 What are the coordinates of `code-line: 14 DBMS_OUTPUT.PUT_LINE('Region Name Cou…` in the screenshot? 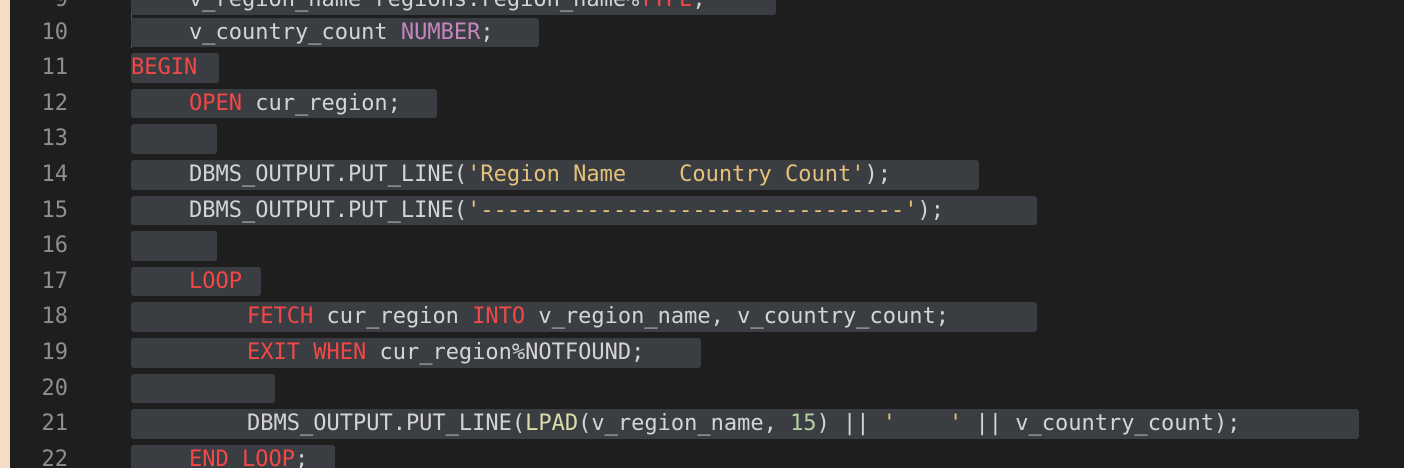 It's located at (702, 175).